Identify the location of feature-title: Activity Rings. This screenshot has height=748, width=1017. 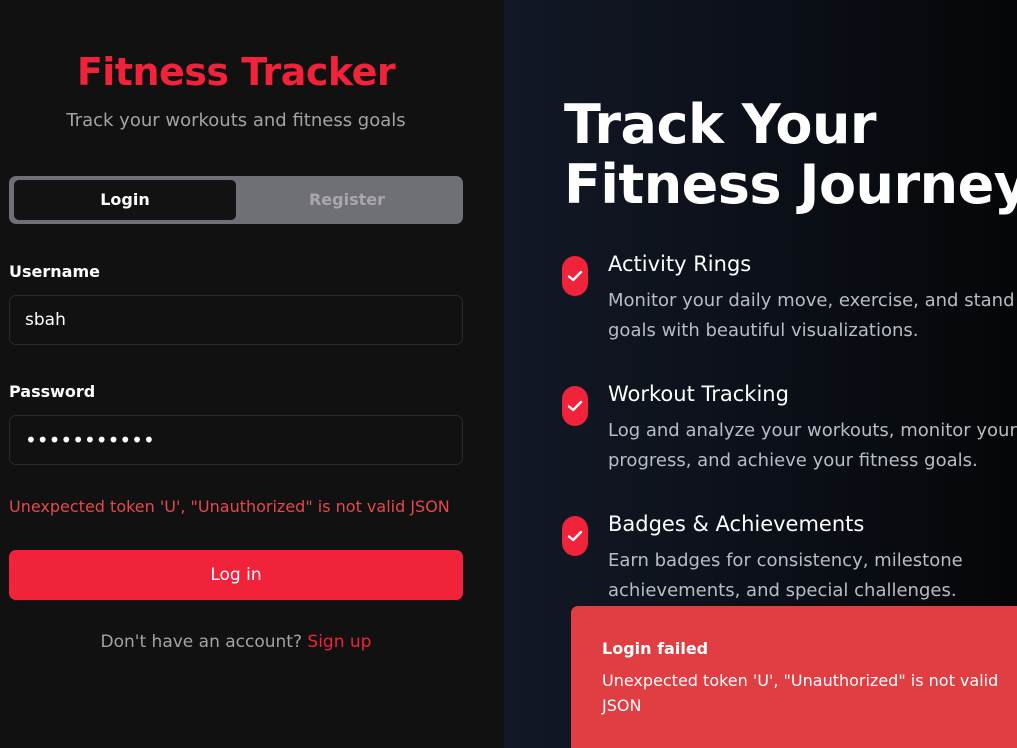
(680, 264).